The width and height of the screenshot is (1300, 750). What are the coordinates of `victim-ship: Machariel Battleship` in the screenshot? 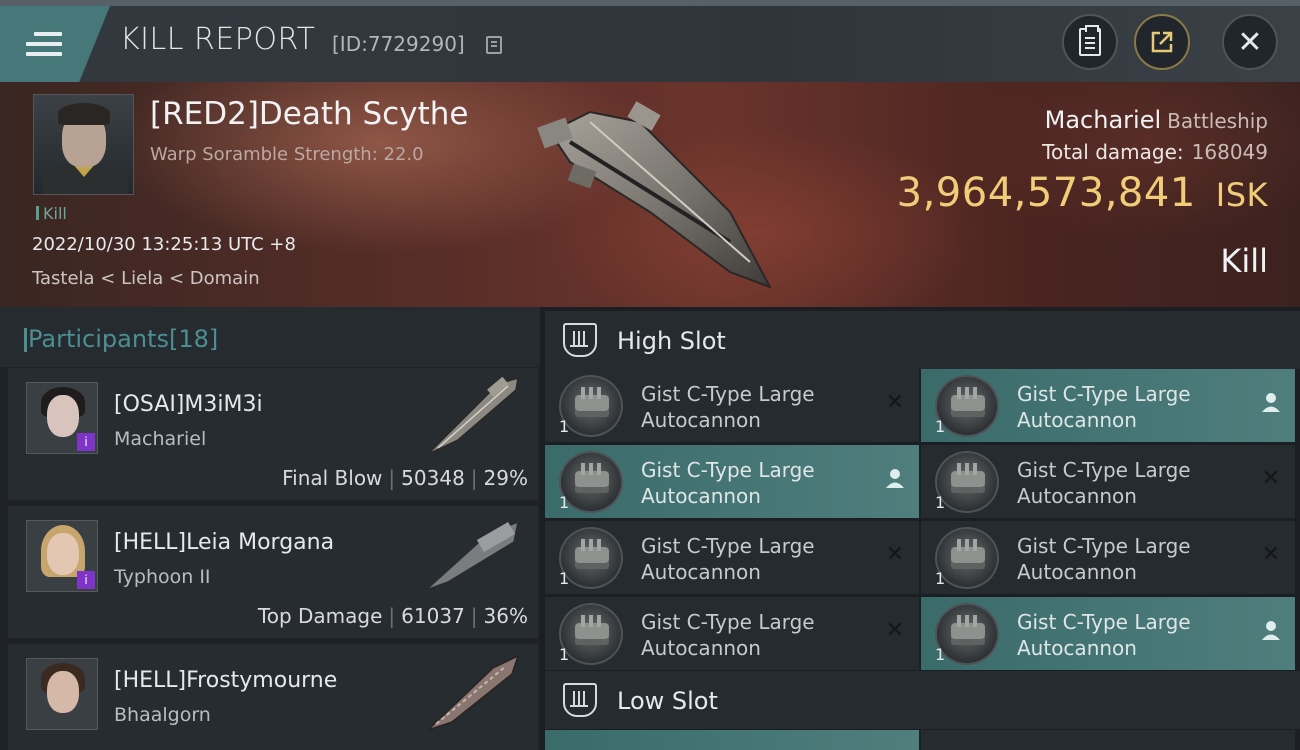 It's located at (1156, 120).